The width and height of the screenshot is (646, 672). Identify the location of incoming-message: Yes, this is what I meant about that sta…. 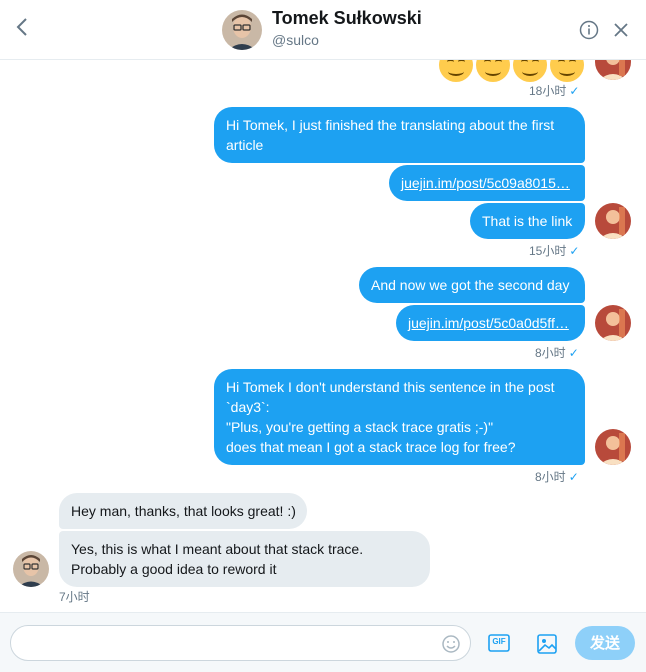
(244, 559).